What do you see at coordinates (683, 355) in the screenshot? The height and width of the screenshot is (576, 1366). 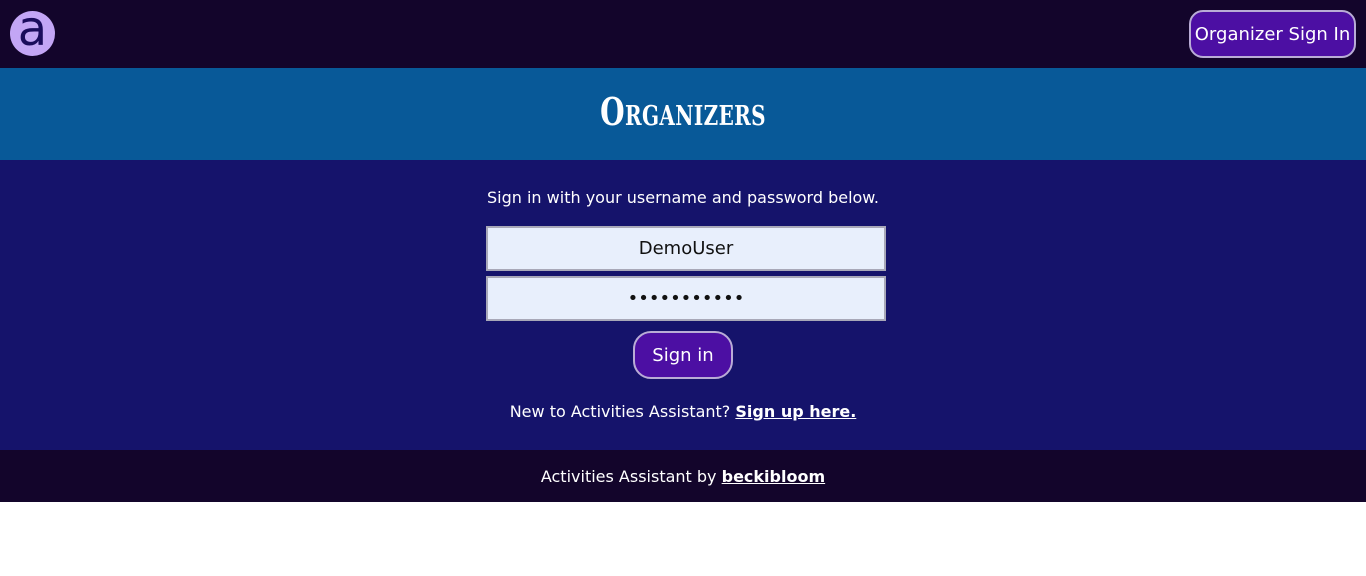 I see `sign-in-button: Sign in` at bounding box center [683, 355].